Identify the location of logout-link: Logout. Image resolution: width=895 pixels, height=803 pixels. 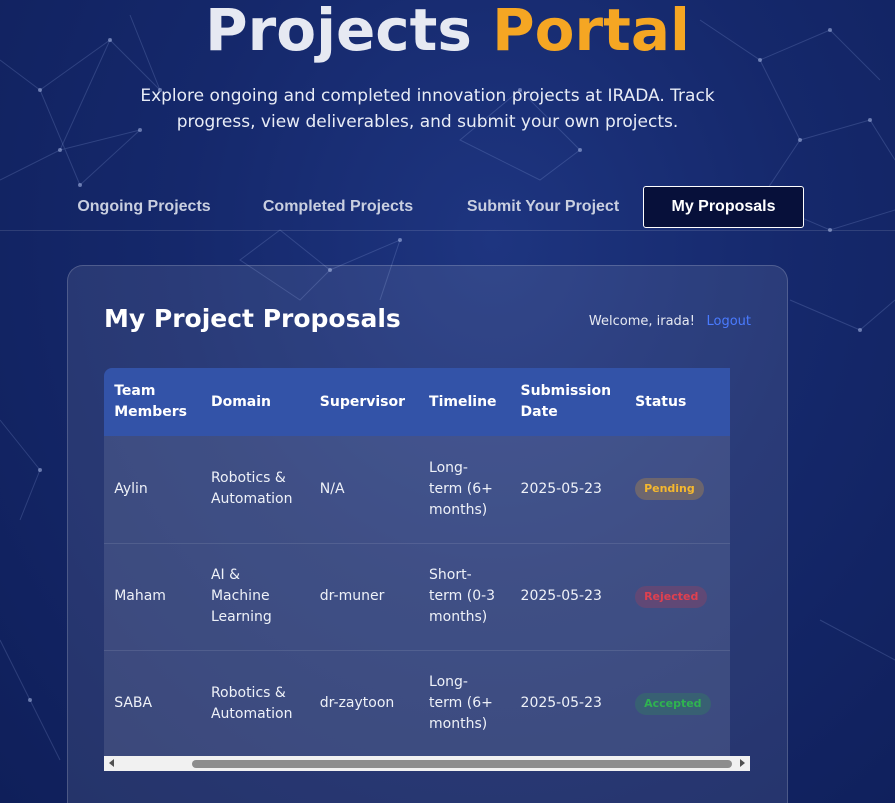
(728, 321).